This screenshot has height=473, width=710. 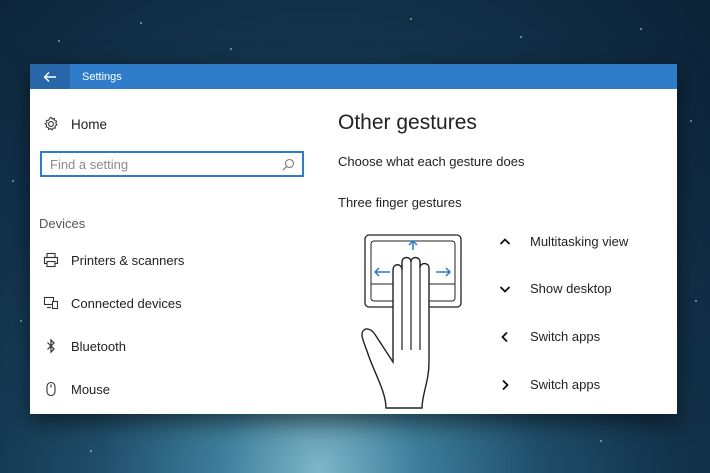 I want to click on search-icon, so click(x=288, y=164).